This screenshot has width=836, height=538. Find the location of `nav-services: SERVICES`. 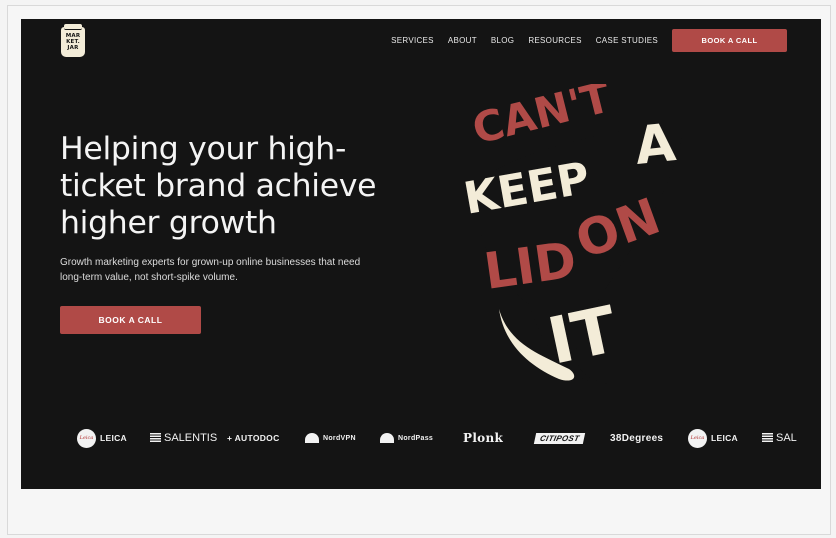

nav-services: SERVICES is located at coordinates (412, 40).